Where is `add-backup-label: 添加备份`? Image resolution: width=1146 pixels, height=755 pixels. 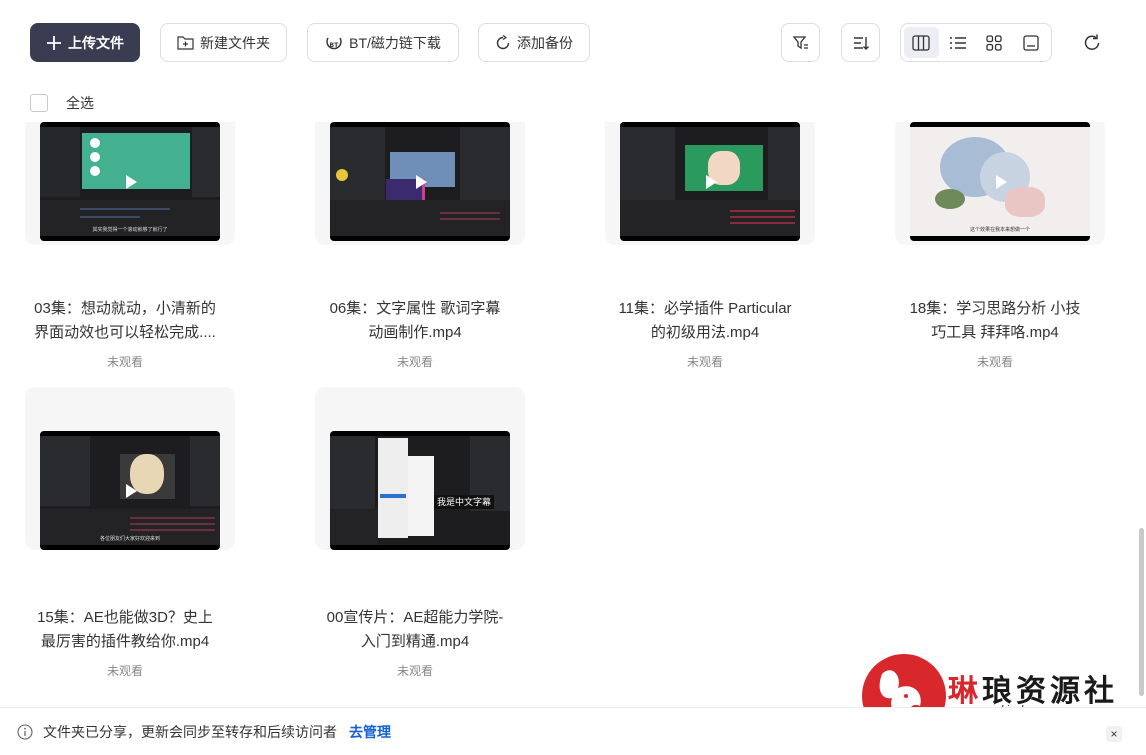
add-backup-label: 添加备份 is located at coordinates (545, 42).